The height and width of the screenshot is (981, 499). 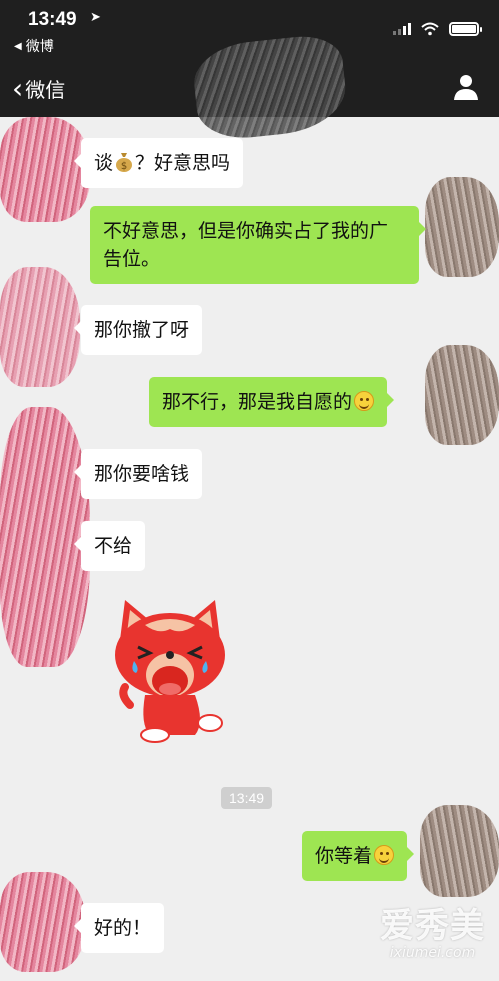 I want to click on back-to-app-link: ◀ 微博, so click(x=34, y=46).